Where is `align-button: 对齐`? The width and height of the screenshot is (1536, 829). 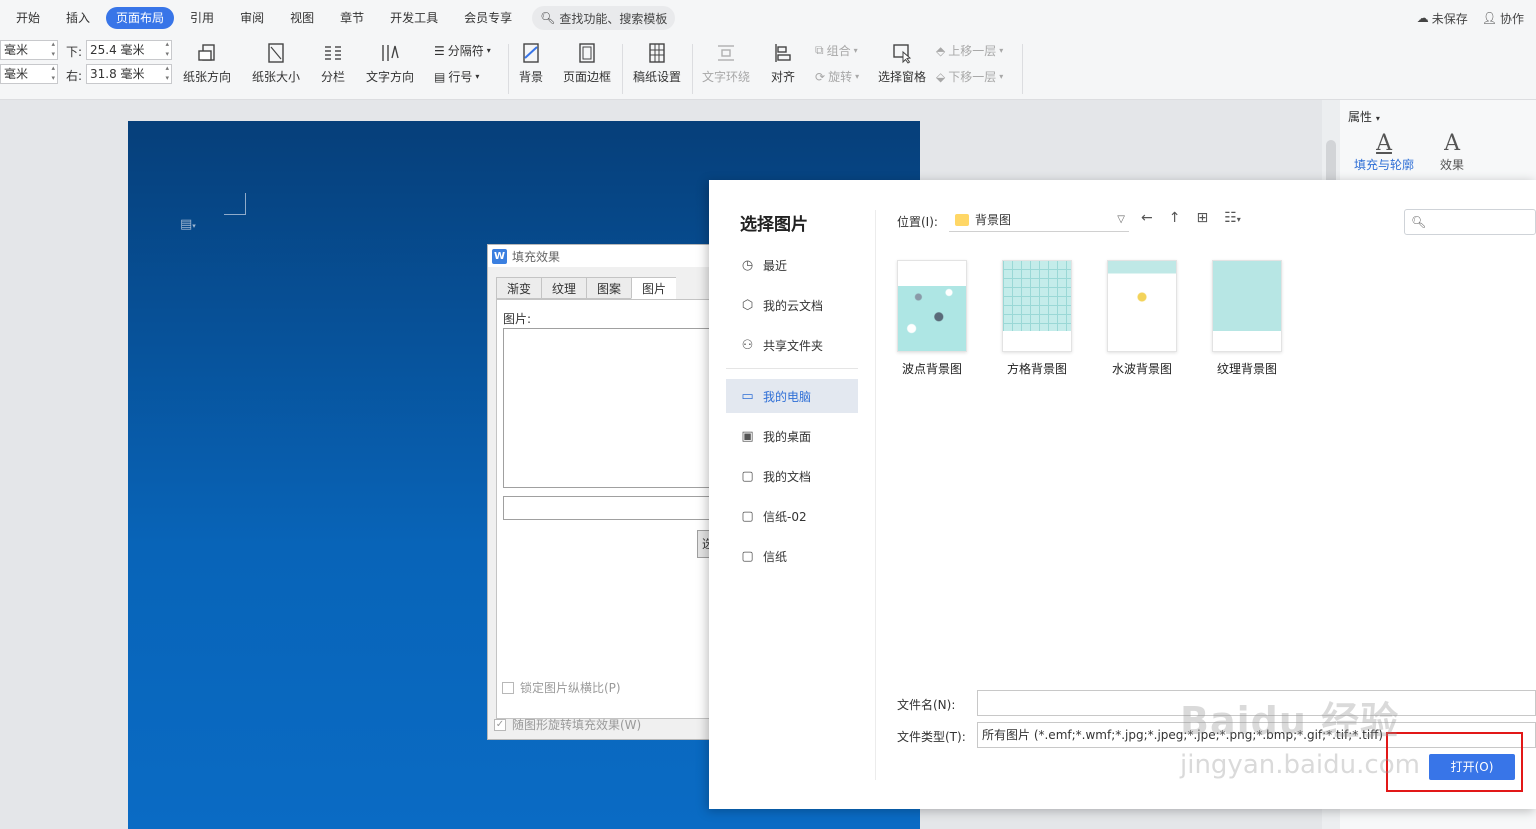
align-button: 对齐 is located at coordinates (783, 63).